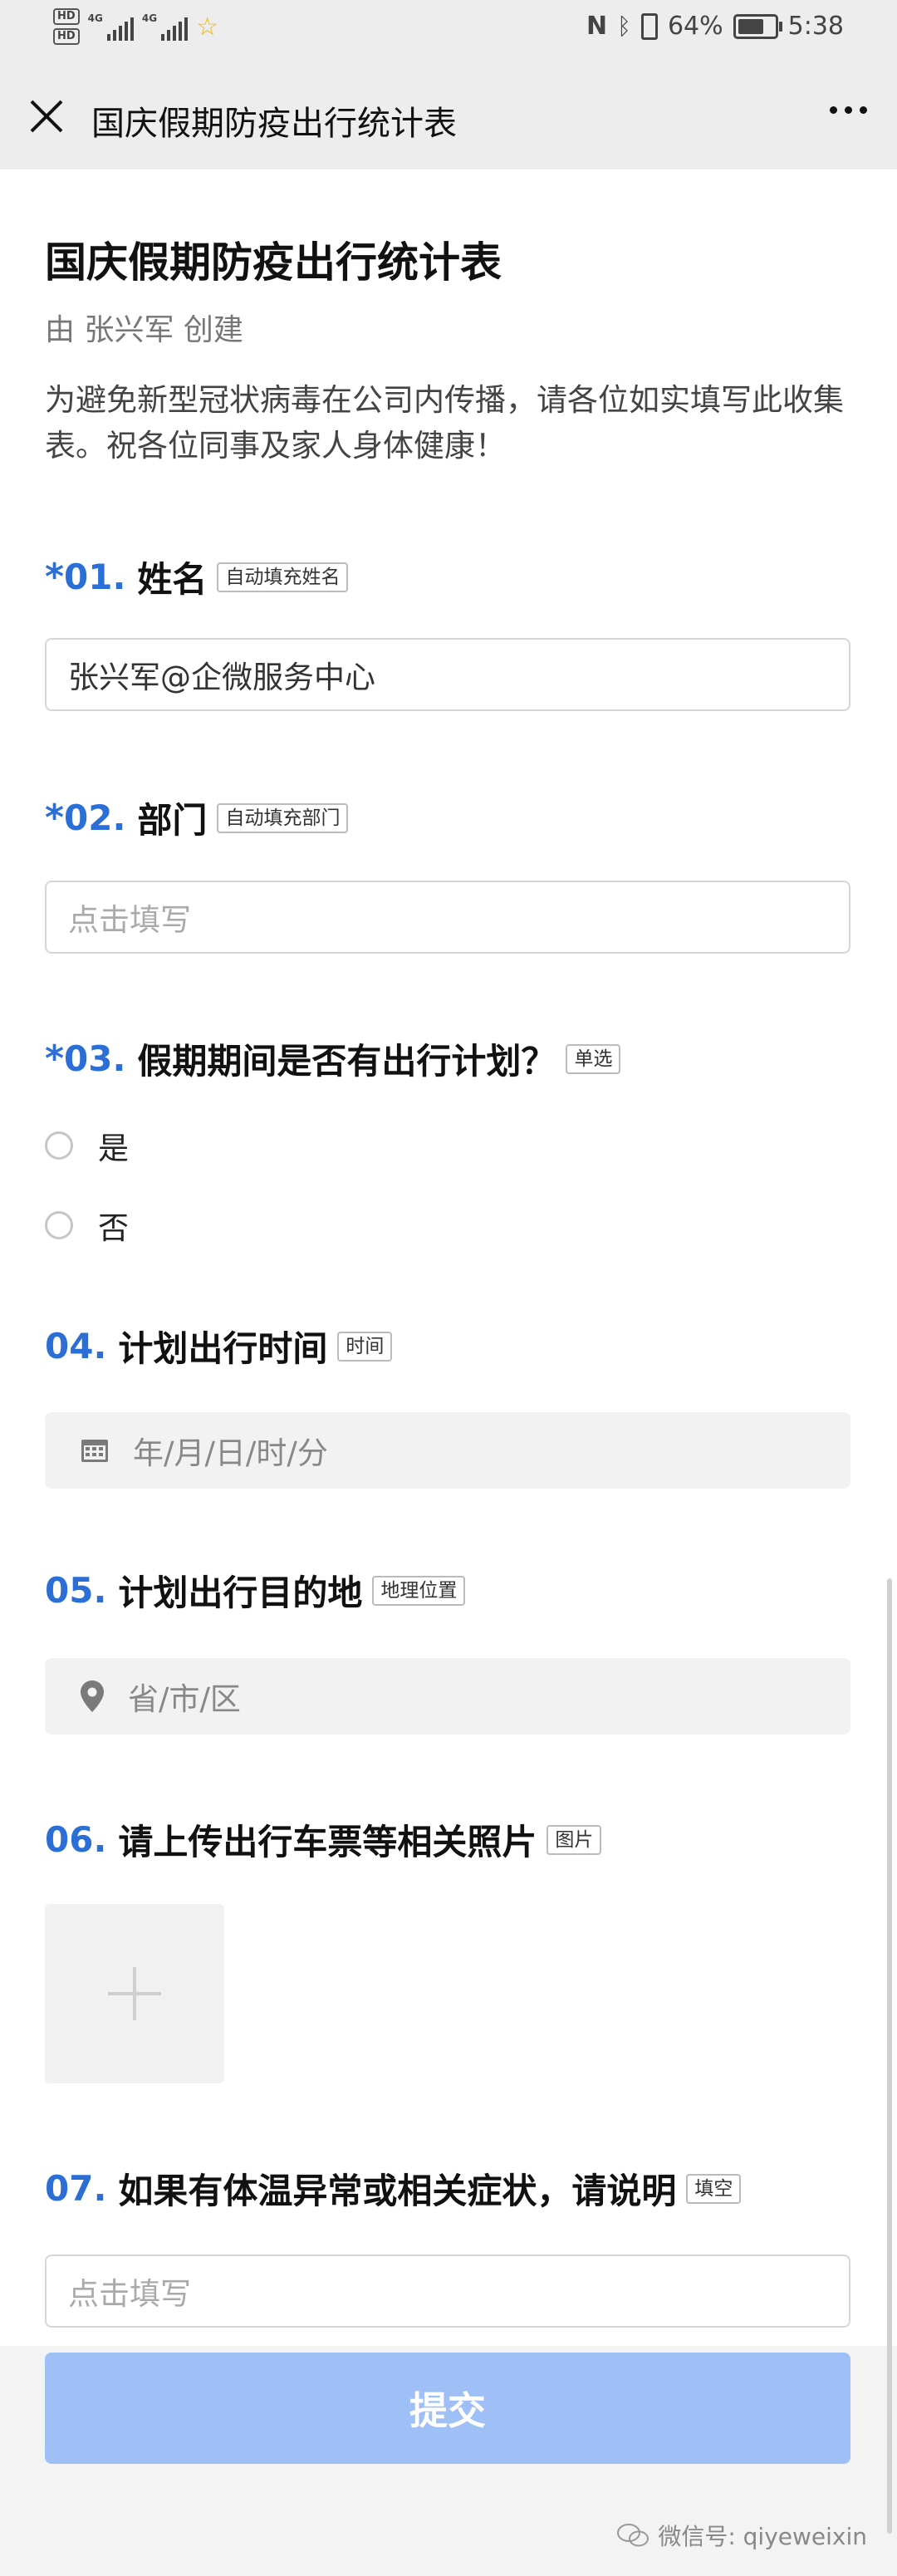 The width and height of the screenshot is (897, 2576). What do you see at coordinates (95, 817) in the screenshot?
I see `question-number: 02.` at bounding box center [95, 817].